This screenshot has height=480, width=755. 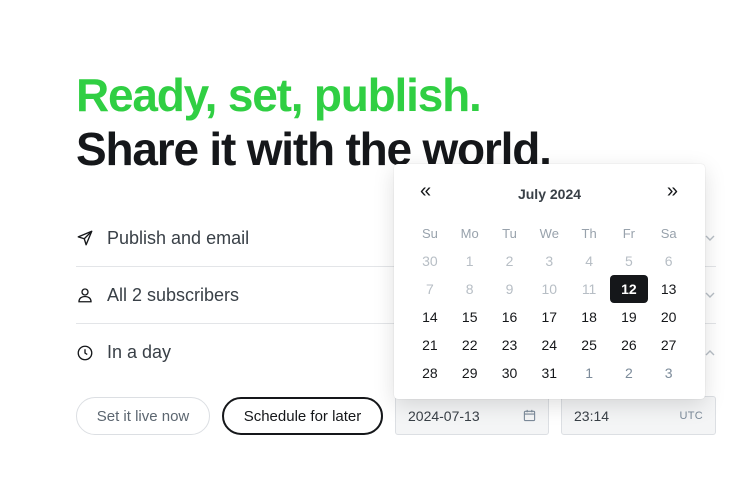 I want to click on calendar-day: 10, so click(x=549, y=289).